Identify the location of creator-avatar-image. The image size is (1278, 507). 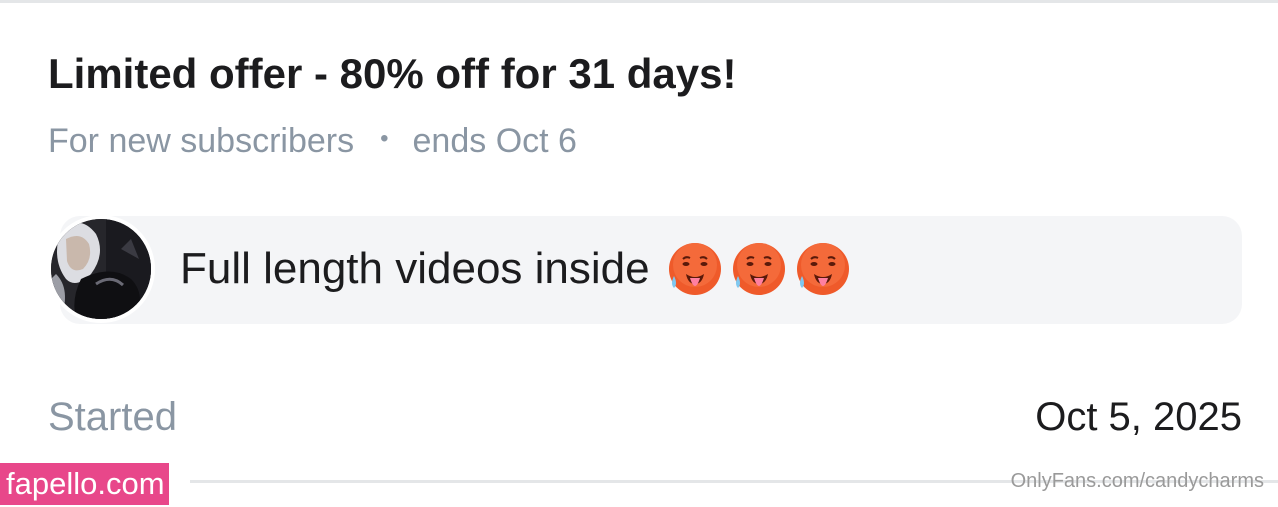
(101, 269).